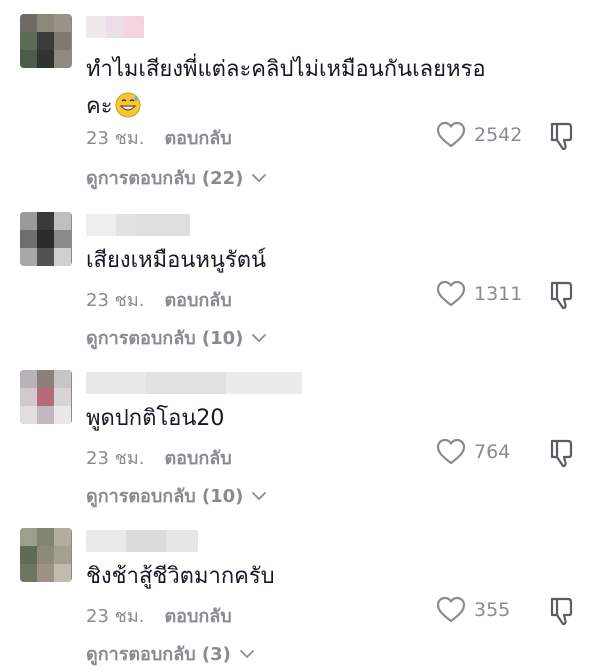 The image size is (600, 671). What do you see at coordinates (155, 418) in the screenshot?
I see `comment-text-line: พูดปกติโอน20` at bounding box center [155, 418].